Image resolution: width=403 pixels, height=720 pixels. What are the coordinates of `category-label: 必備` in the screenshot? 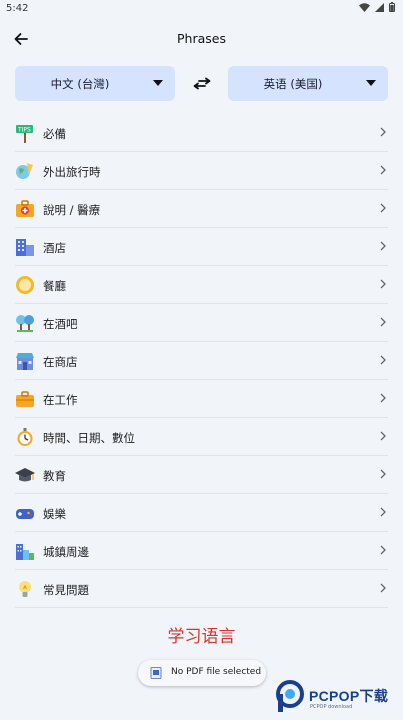 It's located at (54, 134).